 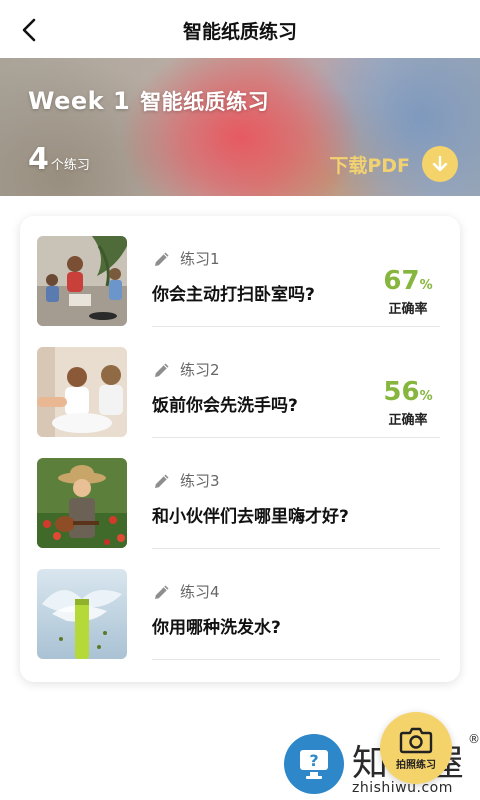 I want to click on exercise-item-3: 练习3 和小伙伴们去哪里嗨才好?, so click(x=240, y=493).